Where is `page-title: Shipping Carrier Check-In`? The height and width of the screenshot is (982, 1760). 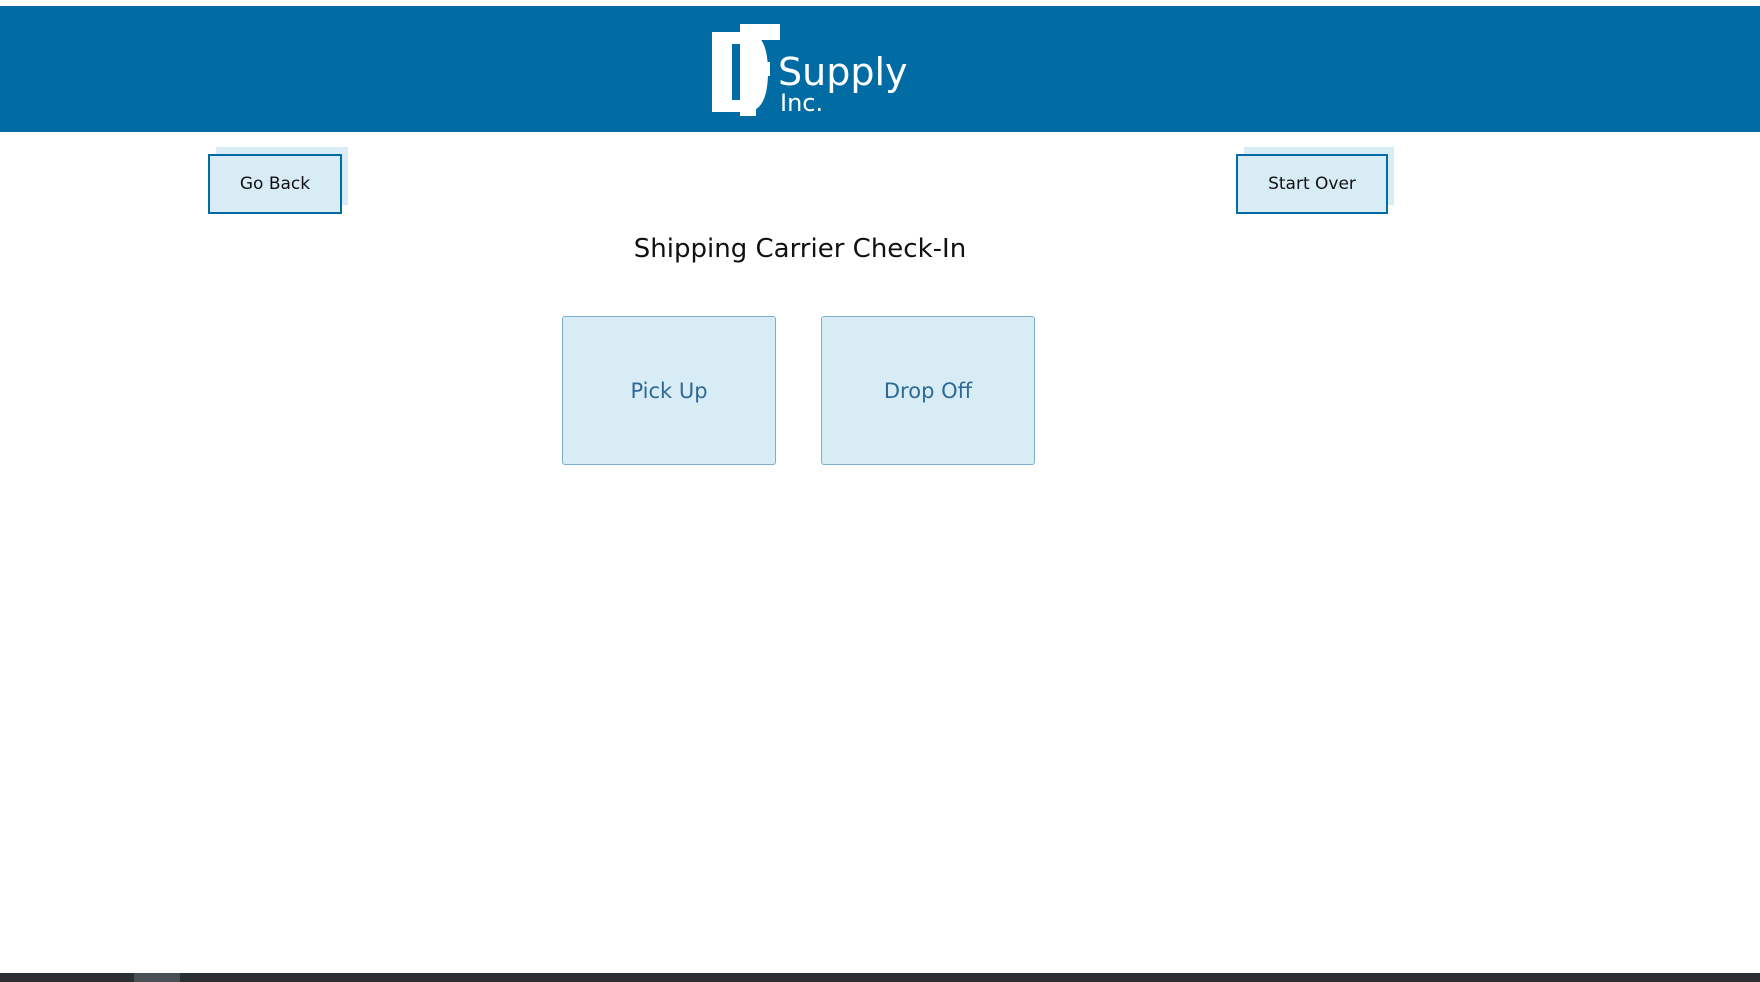
page-title: Shipping Carrier Check-In is located at coordinates (800, 249).